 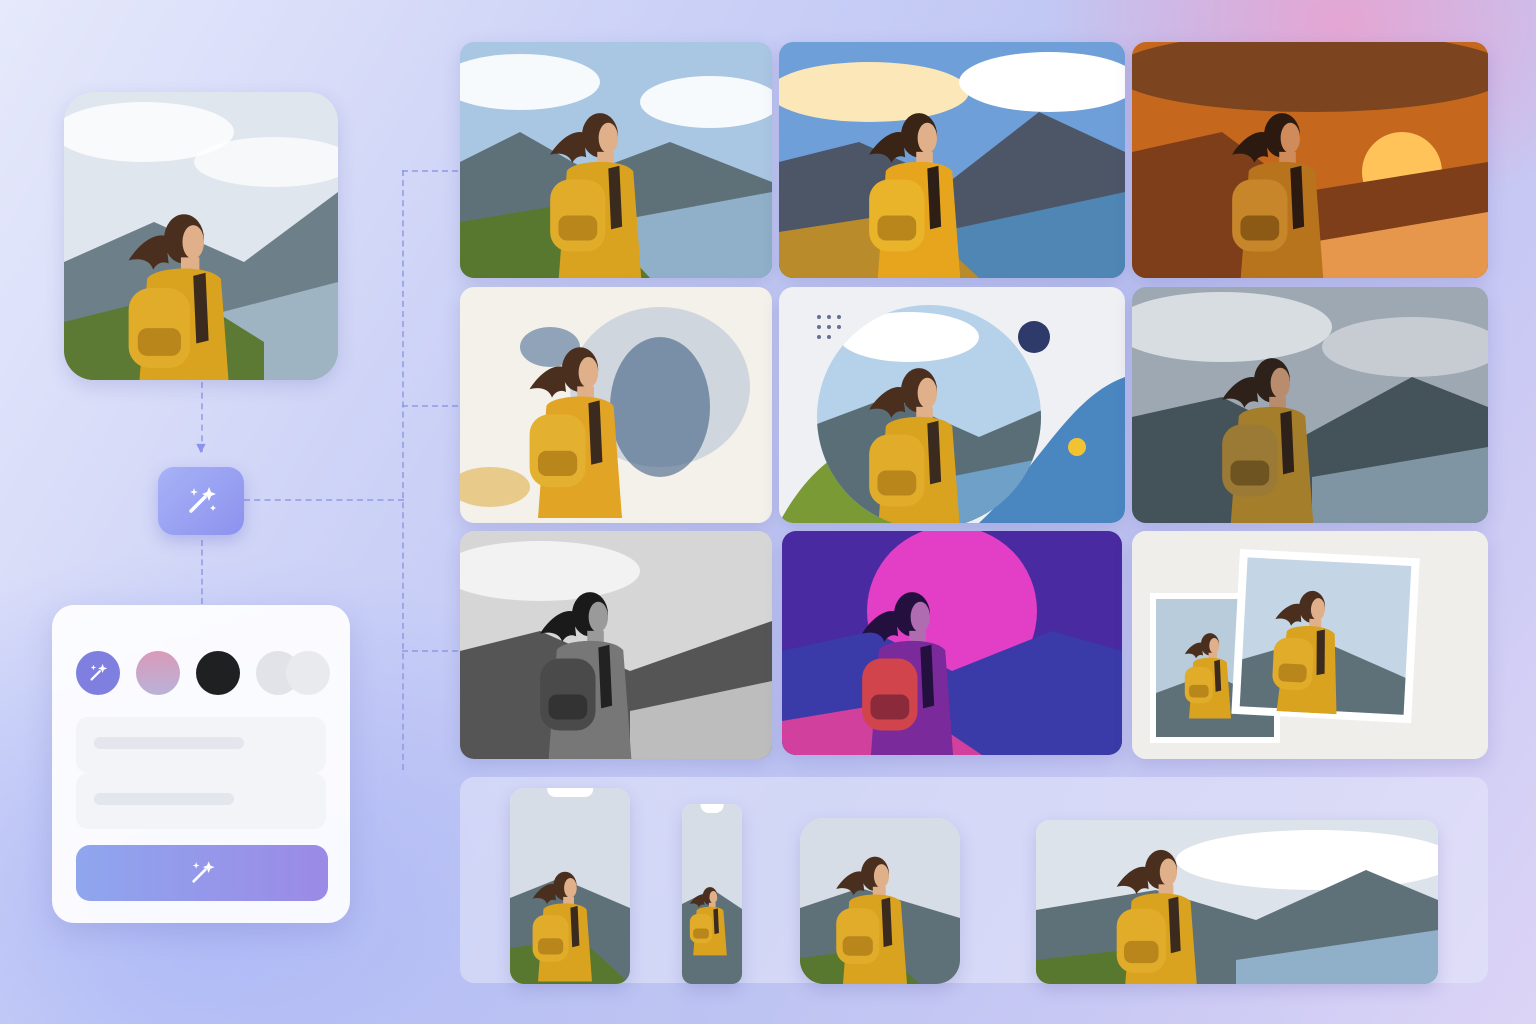 I want to click on source-photo, so click(x=201, y=236).